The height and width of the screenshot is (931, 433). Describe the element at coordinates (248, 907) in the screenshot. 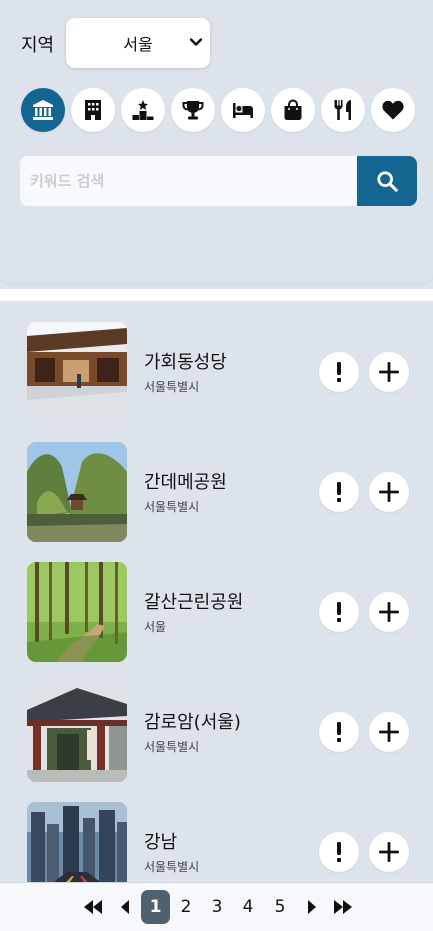

I see `page-4-button: 4` at that location.